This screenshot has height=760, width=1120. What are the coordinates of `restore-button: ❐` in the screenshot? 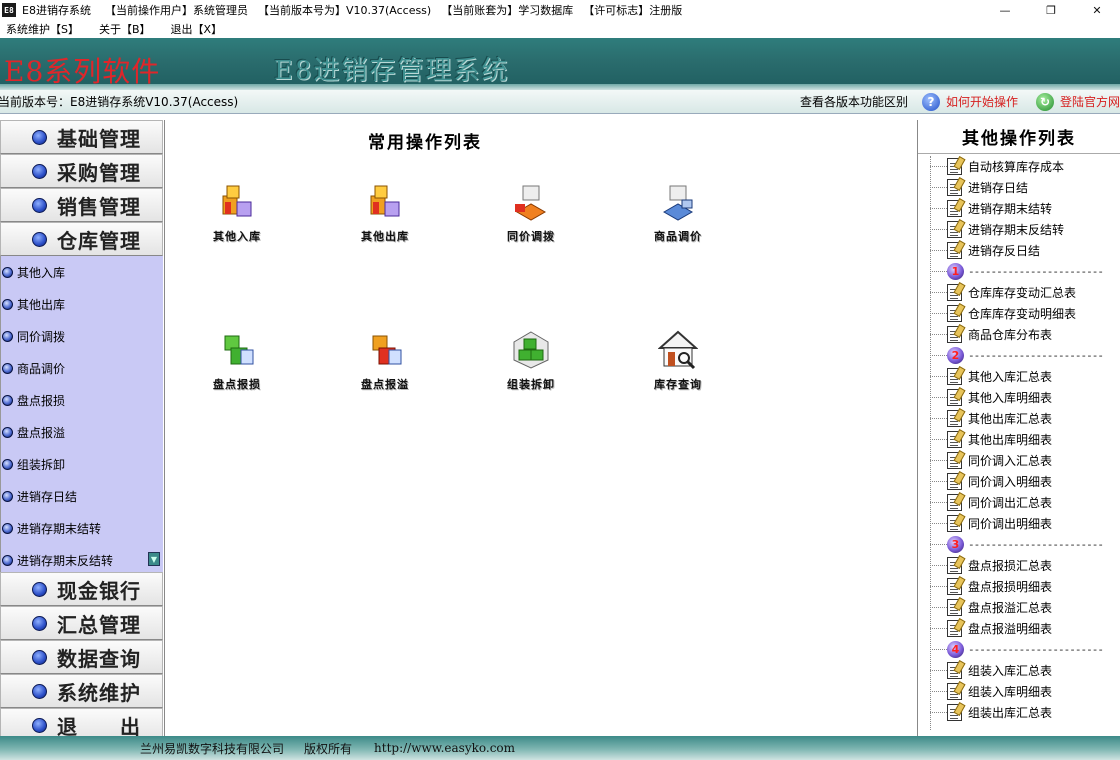 It's located at (1051, 10).